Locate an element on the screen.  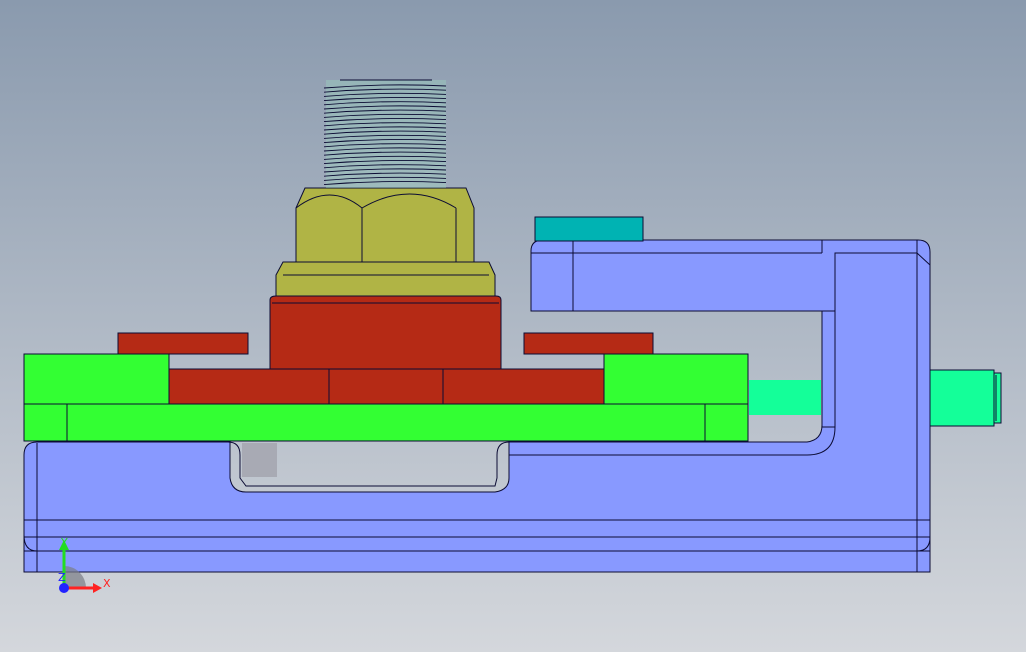
threaded-stud is located at coordinates (385, 133).